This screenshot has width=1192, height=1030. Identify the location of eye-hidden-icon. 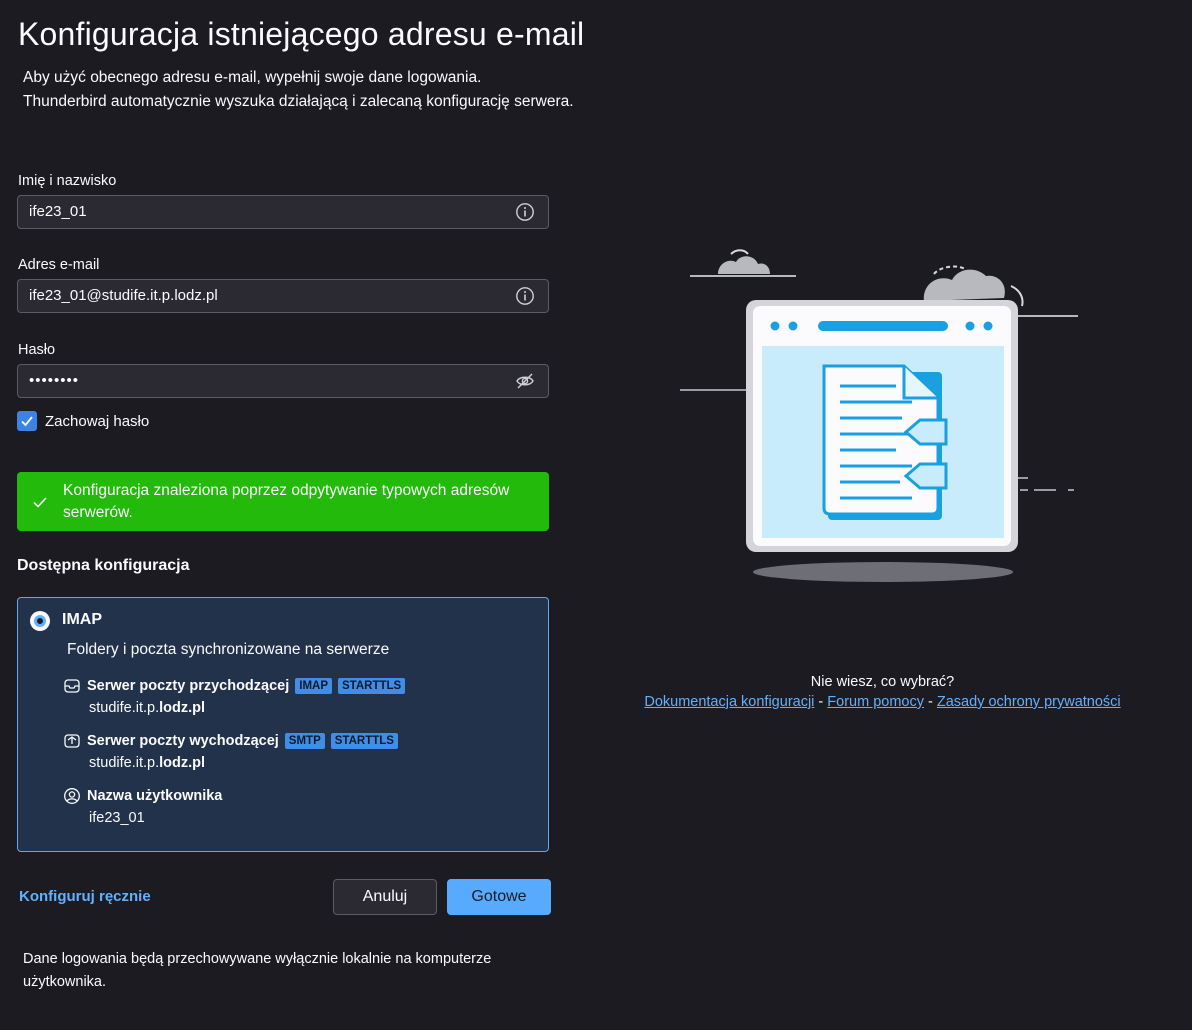
(525, 381).